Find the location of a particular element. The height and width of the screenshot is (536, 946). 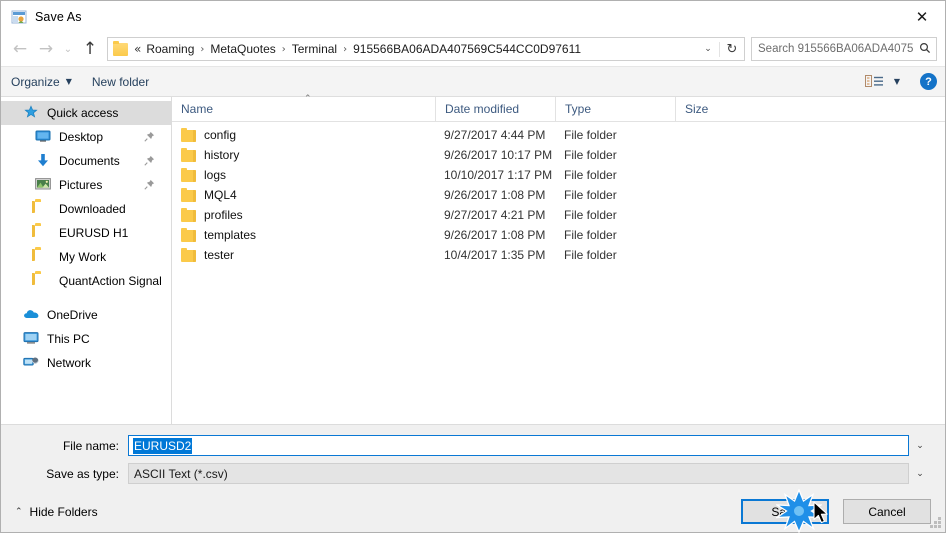

cancel-button: Cancel is located at coordinates (887, 511).